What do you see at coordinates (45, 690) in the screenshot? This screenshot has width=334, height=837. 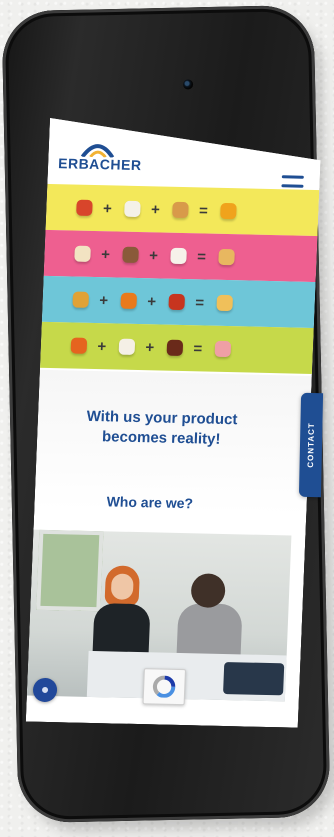 I see `chat-button` at bounding box center [45, 690].